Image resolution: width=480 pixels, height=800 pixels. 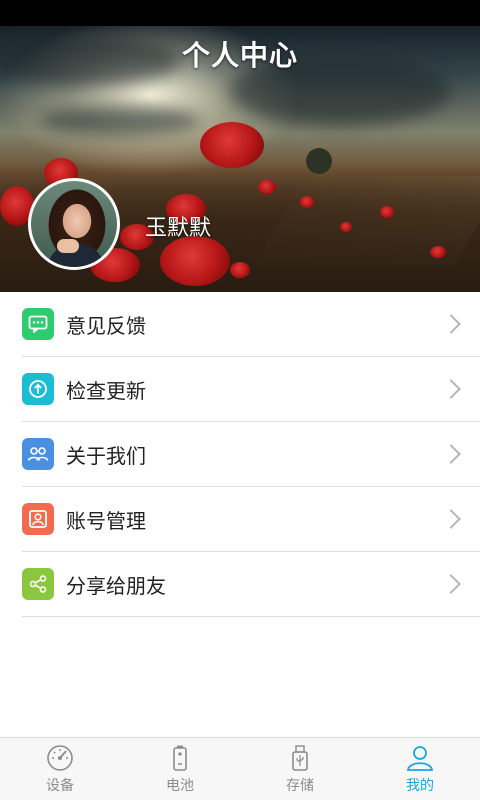 I want to click on battery-icon, so click(x=180, y=758).